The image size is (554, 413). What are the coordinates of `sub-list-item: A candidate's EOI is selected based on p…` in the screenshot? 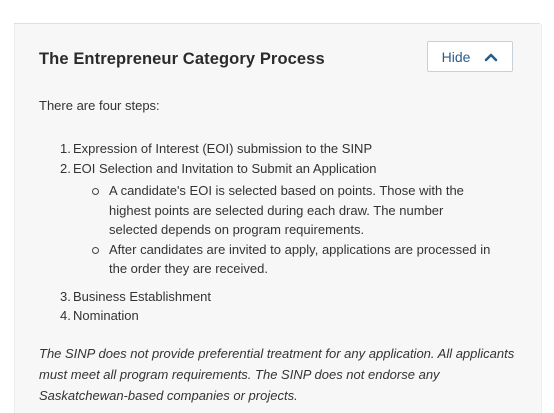 It's located at (283, 210).